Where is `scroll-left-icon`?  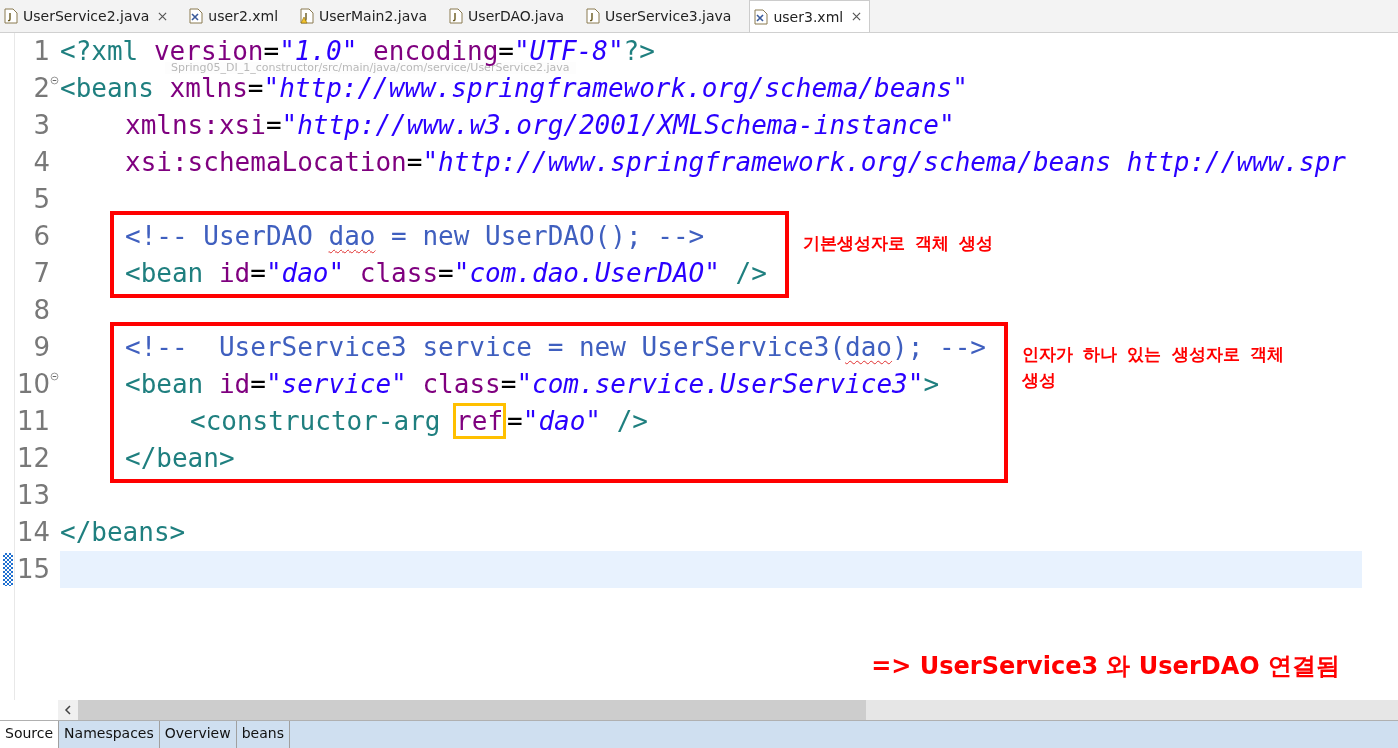
scroll-left-icon is located at coordinates (68, 710).